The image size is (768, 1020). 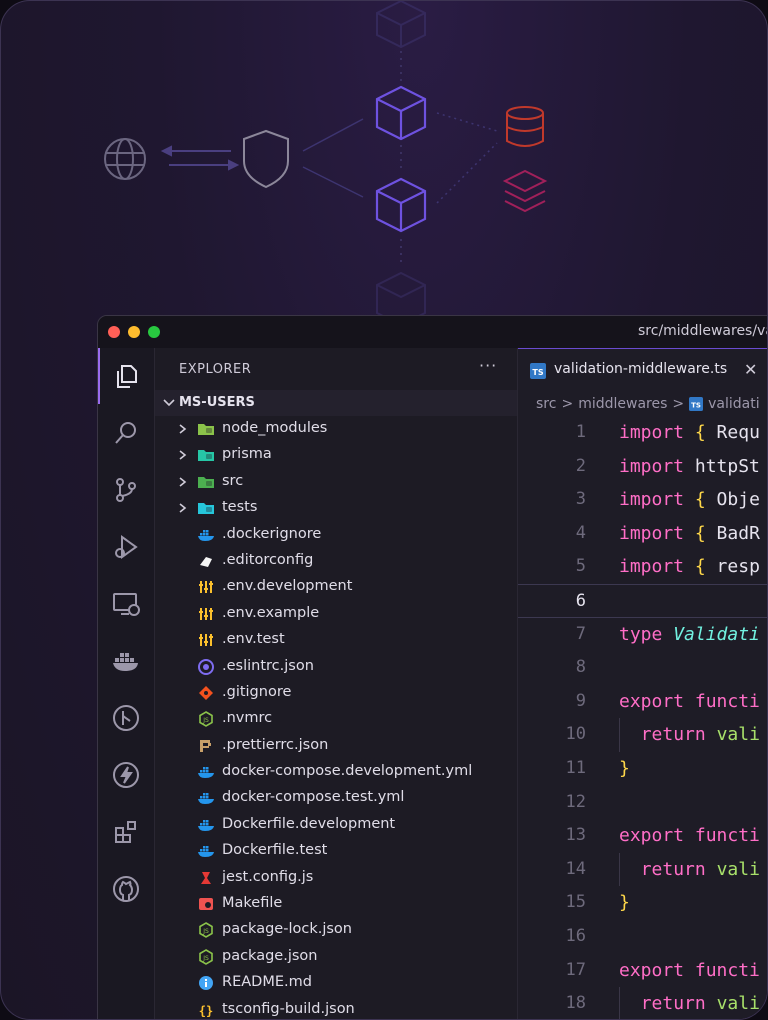 What do you see at coordinates (336, 561) in the screenshot?
I see `file-item: .editorconfig` at bounding box center [336, 561].